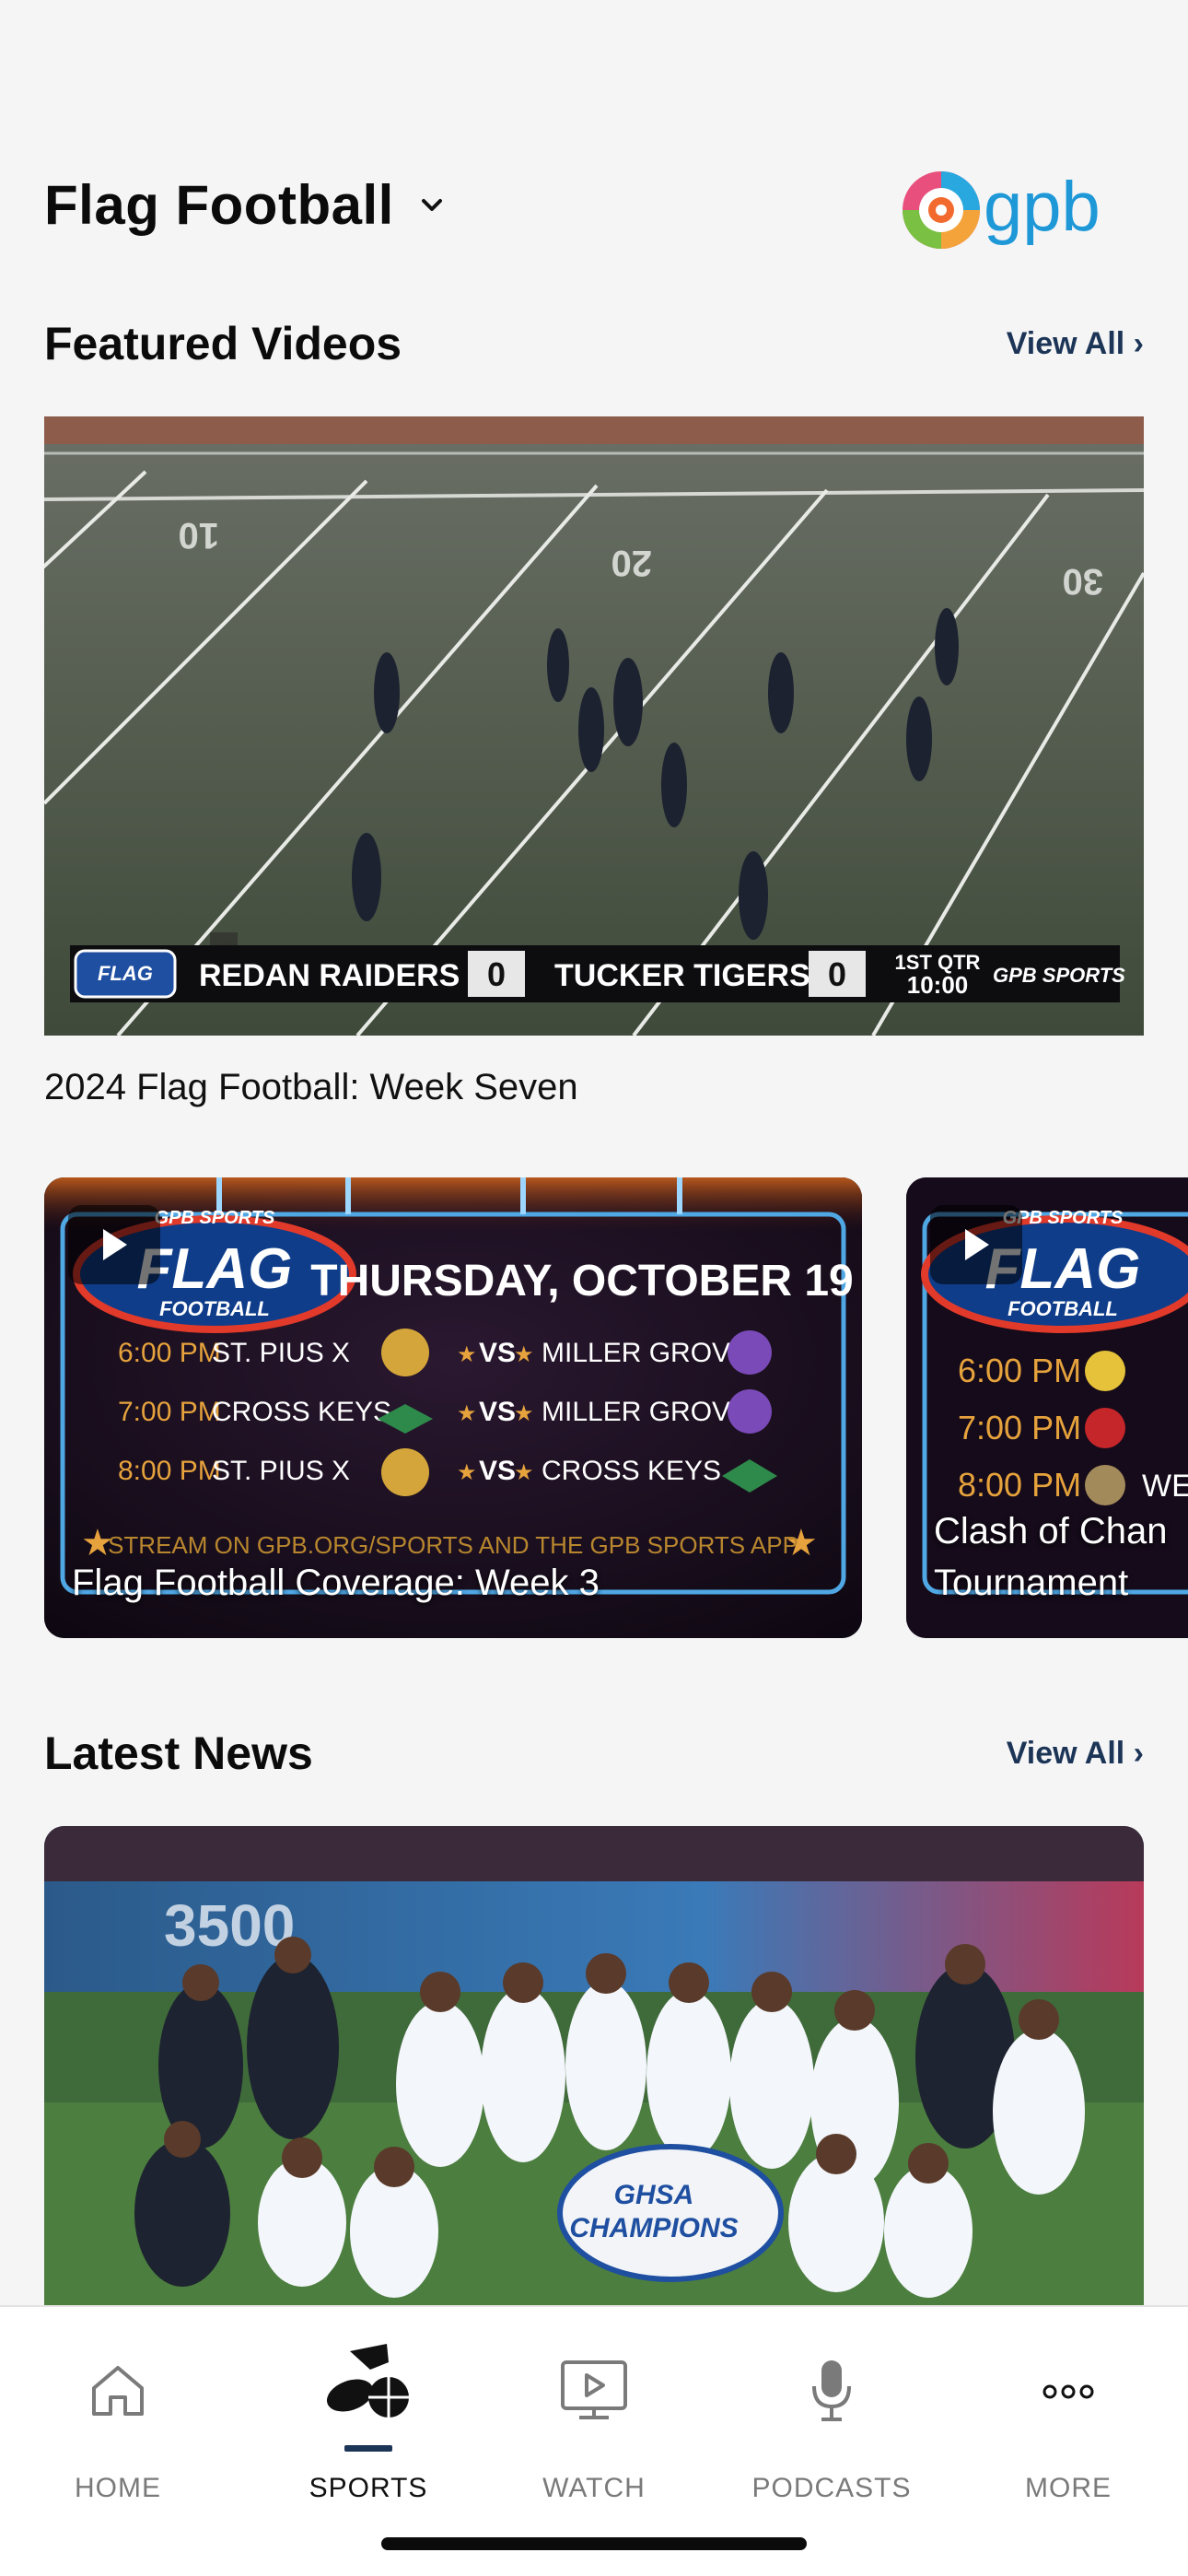 This screenshot has height=2576, width=1188. I want to click on svg-text: 30, so click(1083, 581).